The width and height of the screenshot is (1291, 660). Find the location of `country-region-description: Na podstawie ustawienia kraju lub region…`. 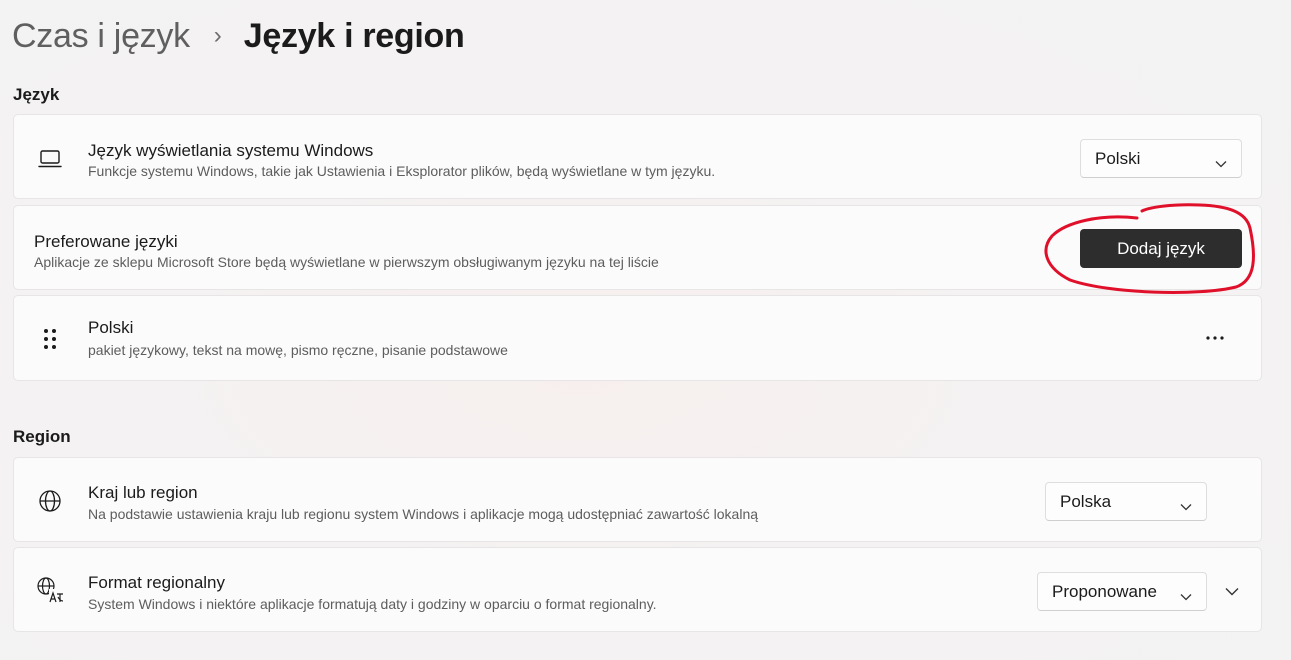

country-region-description: Na podstawie ustawienia kraju lub region… is located at coordinates (423, 514).